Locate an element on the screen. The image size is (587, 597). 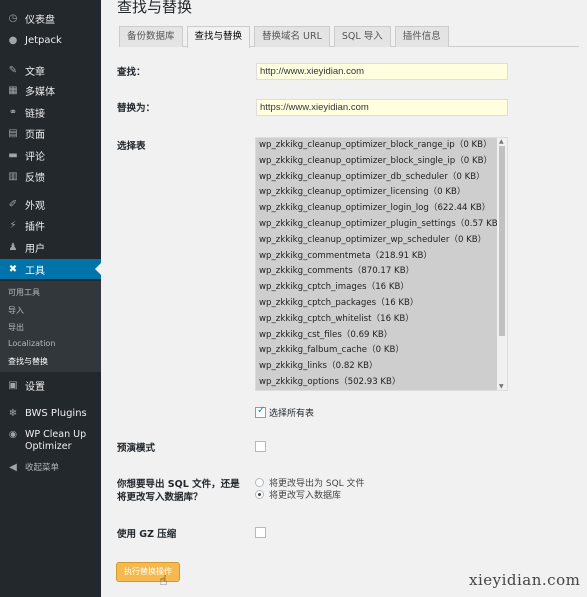
tab-backup-database: 备份数据库 is located at coordinates (151, 36).